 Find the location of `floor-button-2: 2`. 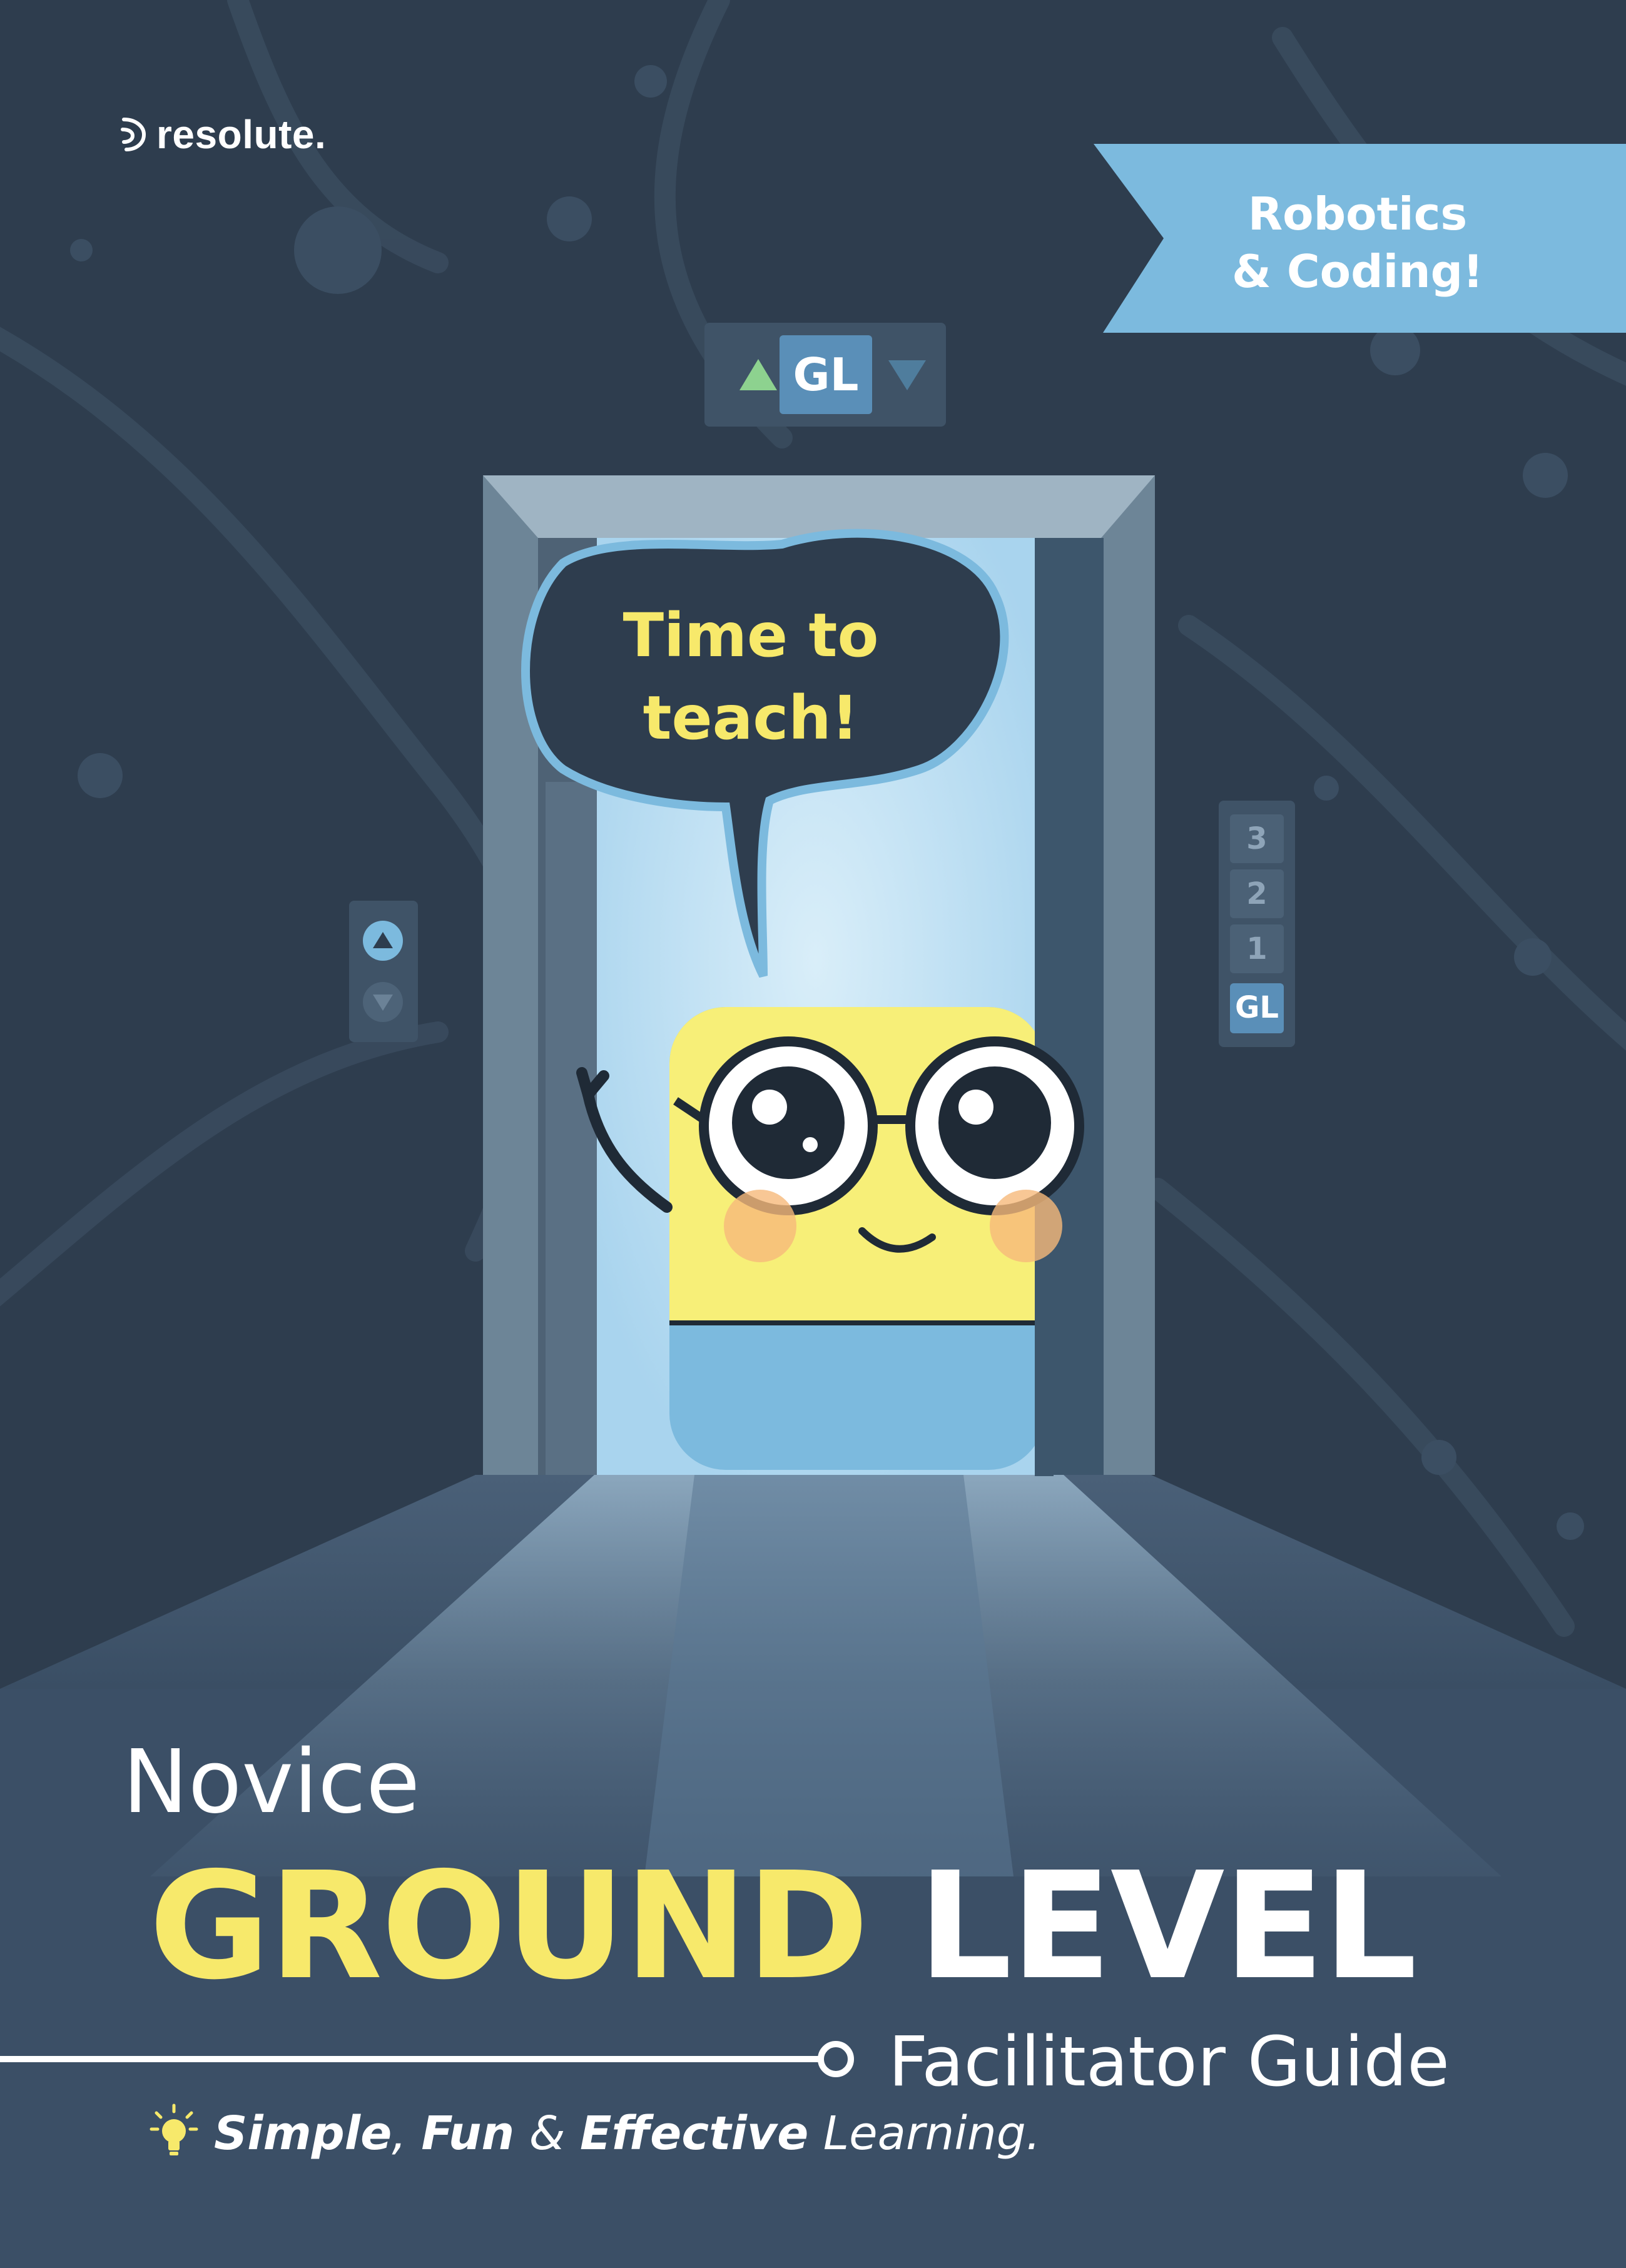

floor-button-2: 2 is located at coordinates (1257, 893).